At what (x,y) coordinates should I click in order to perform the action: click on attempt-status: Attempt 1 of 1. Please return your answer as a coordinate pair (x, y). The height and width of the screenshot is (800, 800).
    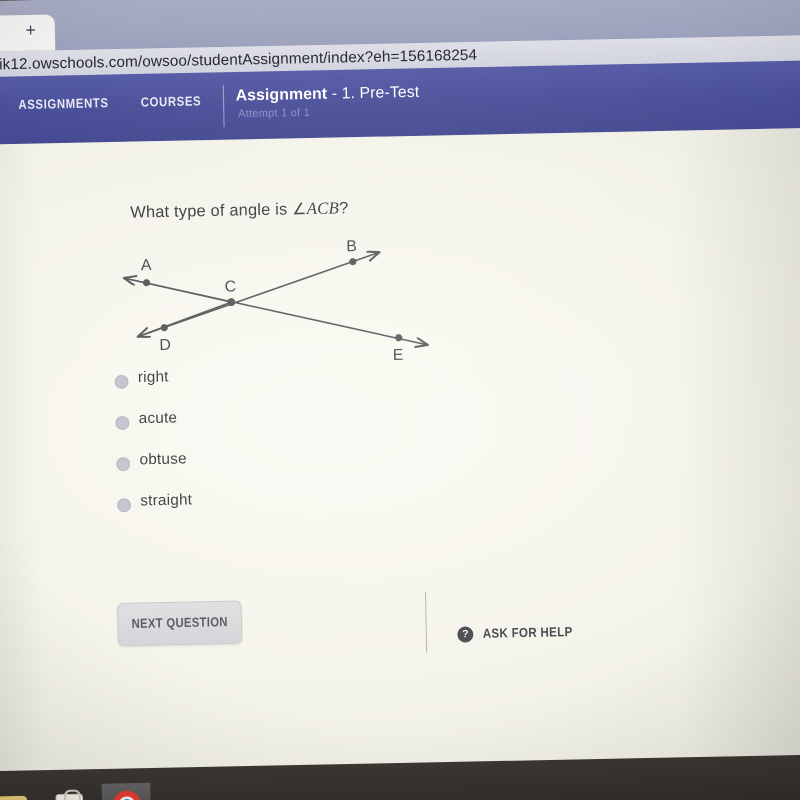
    Looking at the image, I should click on (274, 113).